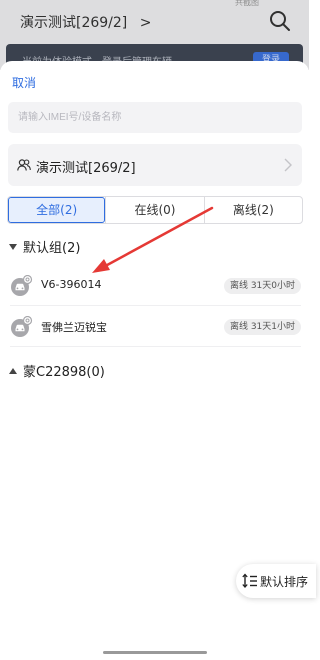 The width and height of the screenshot is (320, 660). I want to click on background-page: 共截图 演示测试[269/2] > 当前为体验模式，登录后管理车辆 登录, so click(154, 36).